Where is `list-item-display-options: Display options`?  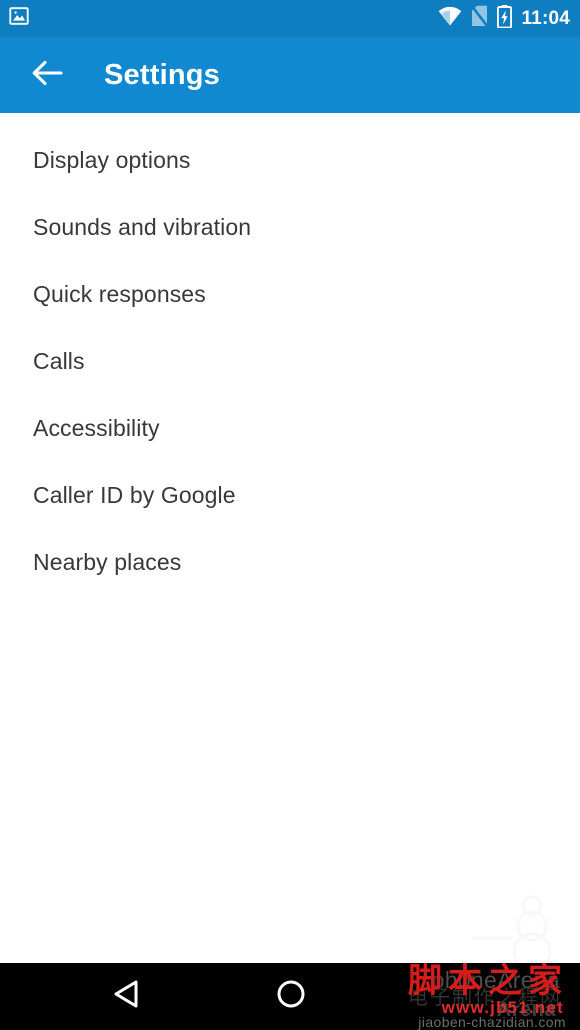 list-item-display-options: Display options is located at coordinates (290, 160).